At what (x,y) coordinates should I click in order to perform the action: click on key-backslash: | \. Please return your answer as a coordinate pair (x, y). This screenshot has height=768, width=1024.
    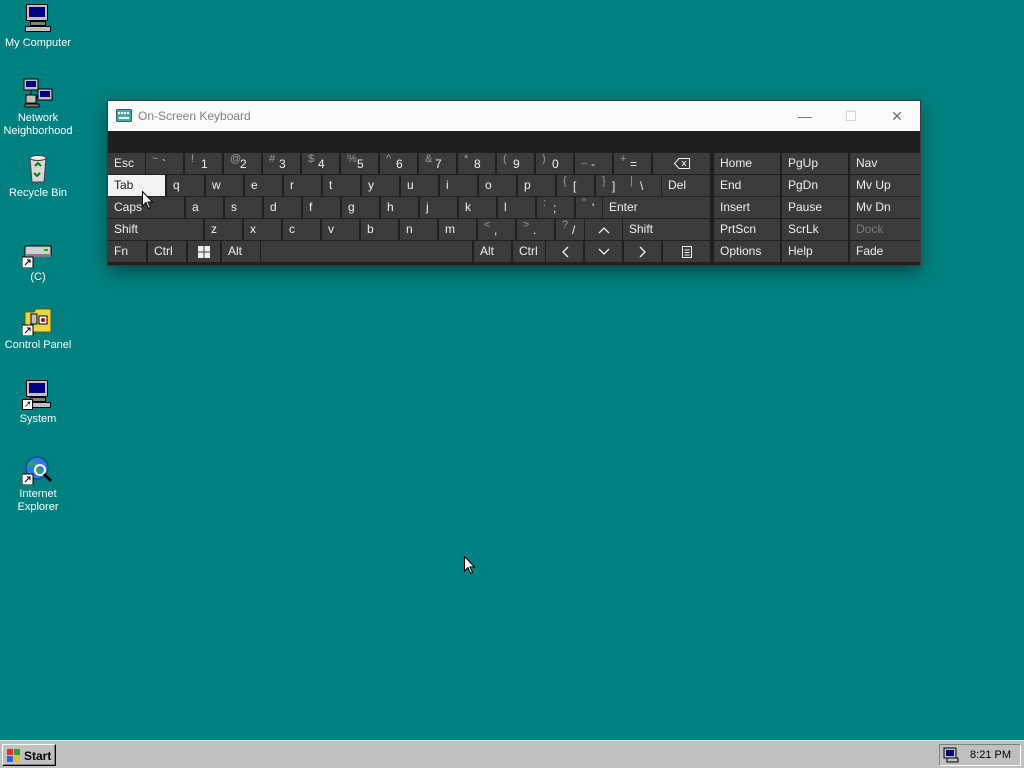
    Looking at the image, I should click on (642, 185).